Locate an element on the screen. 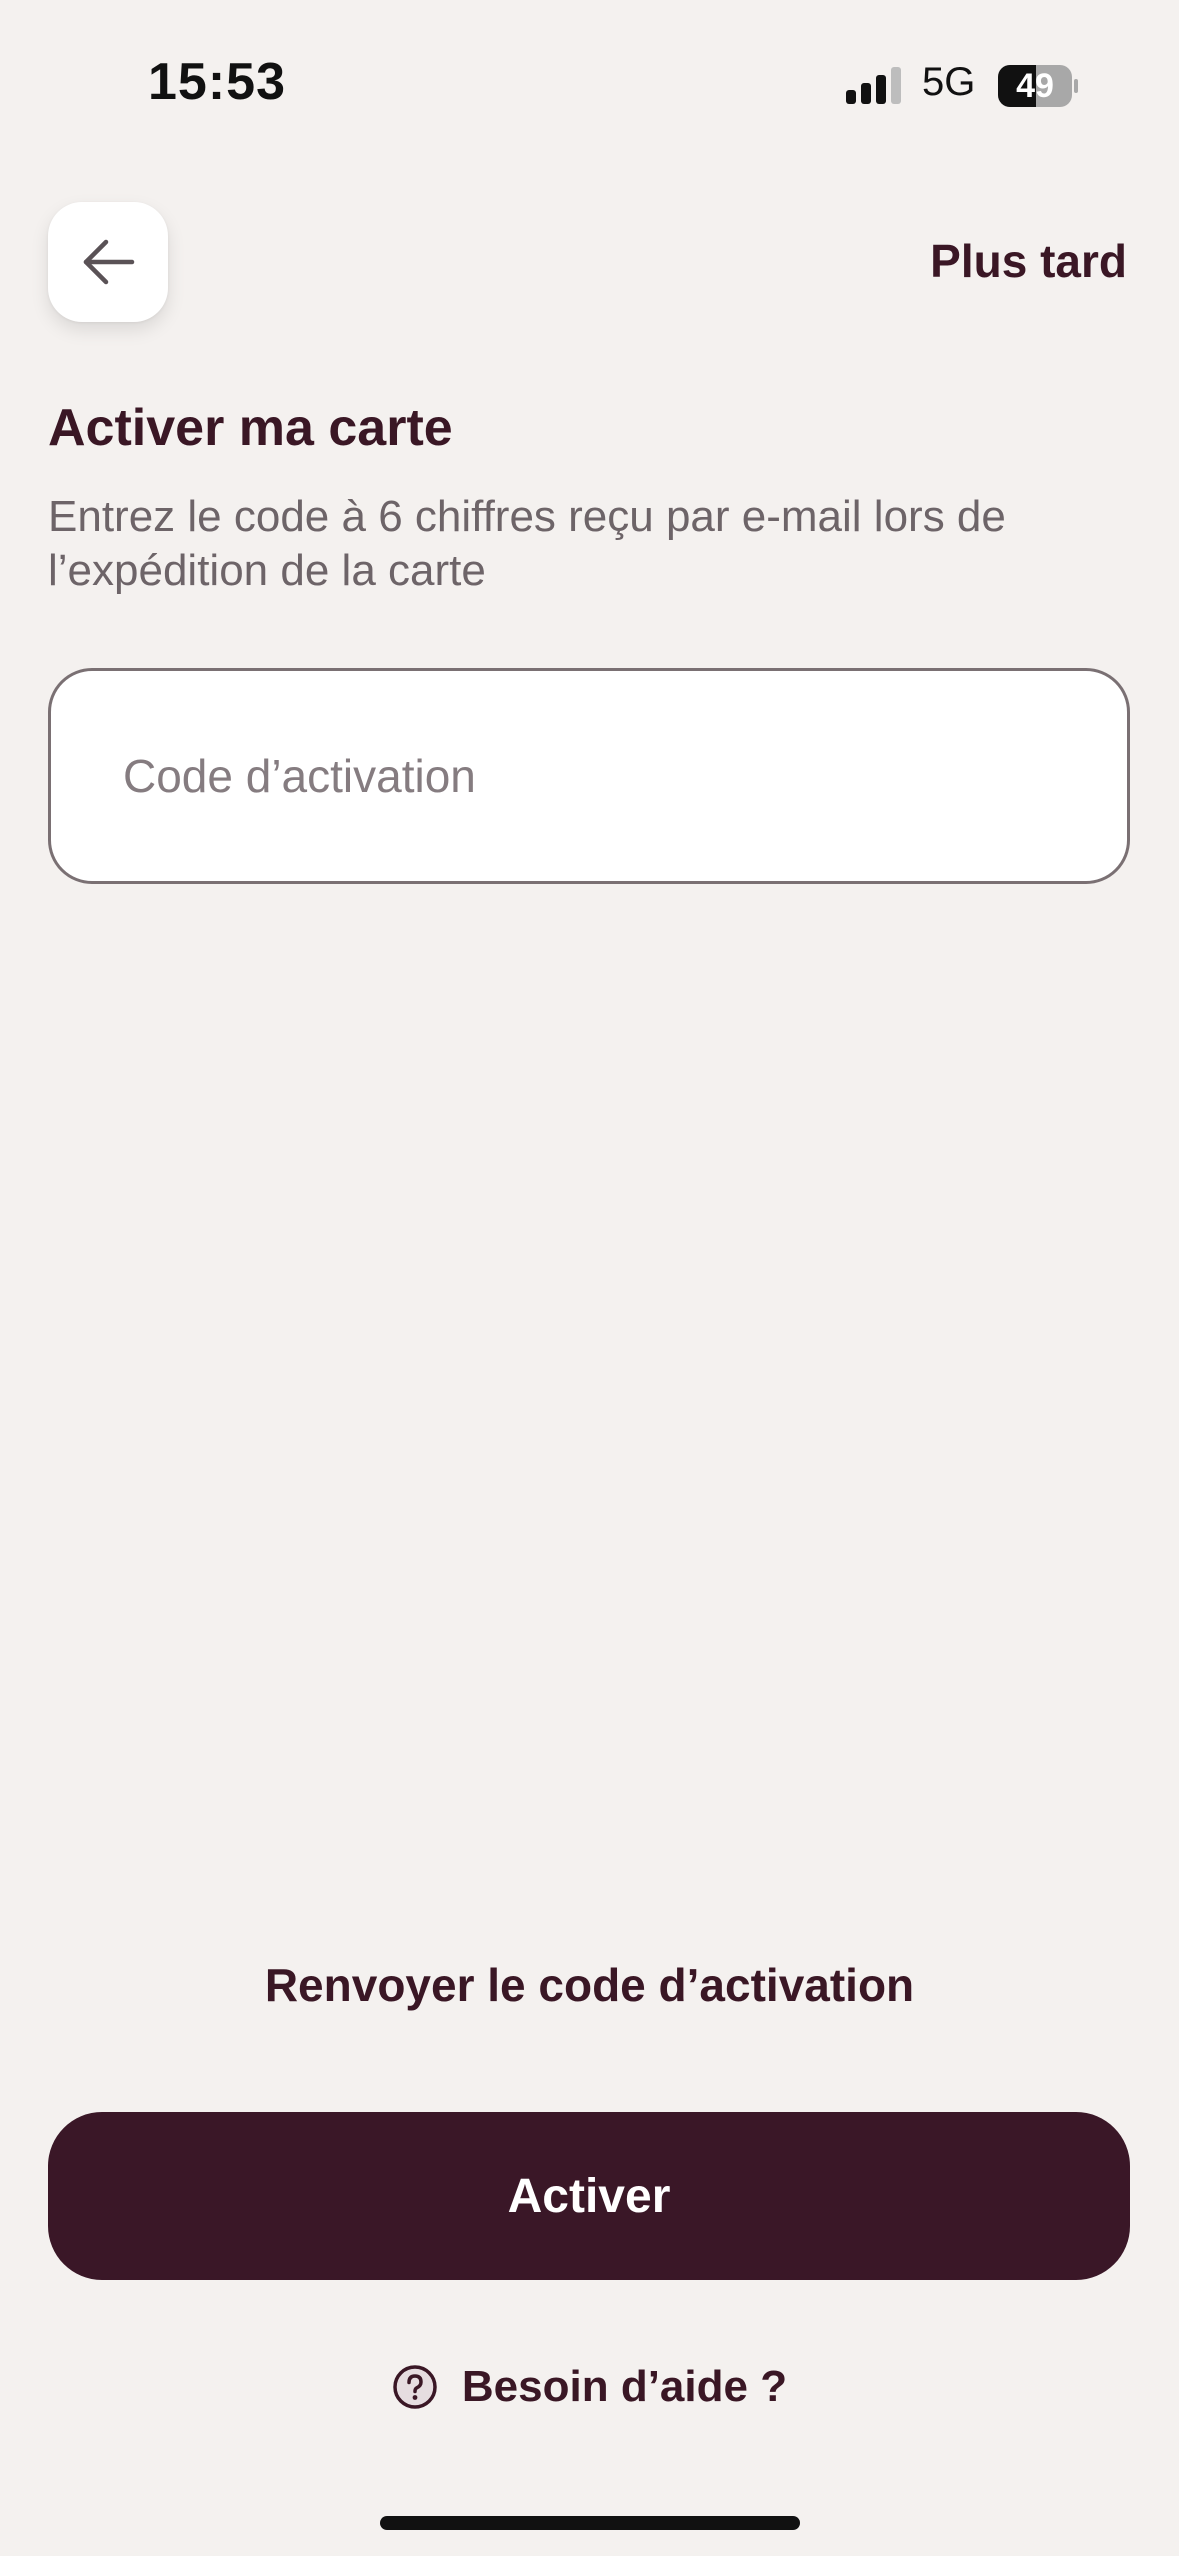  activate-button: Activer is located at coordinates (589, 2196).